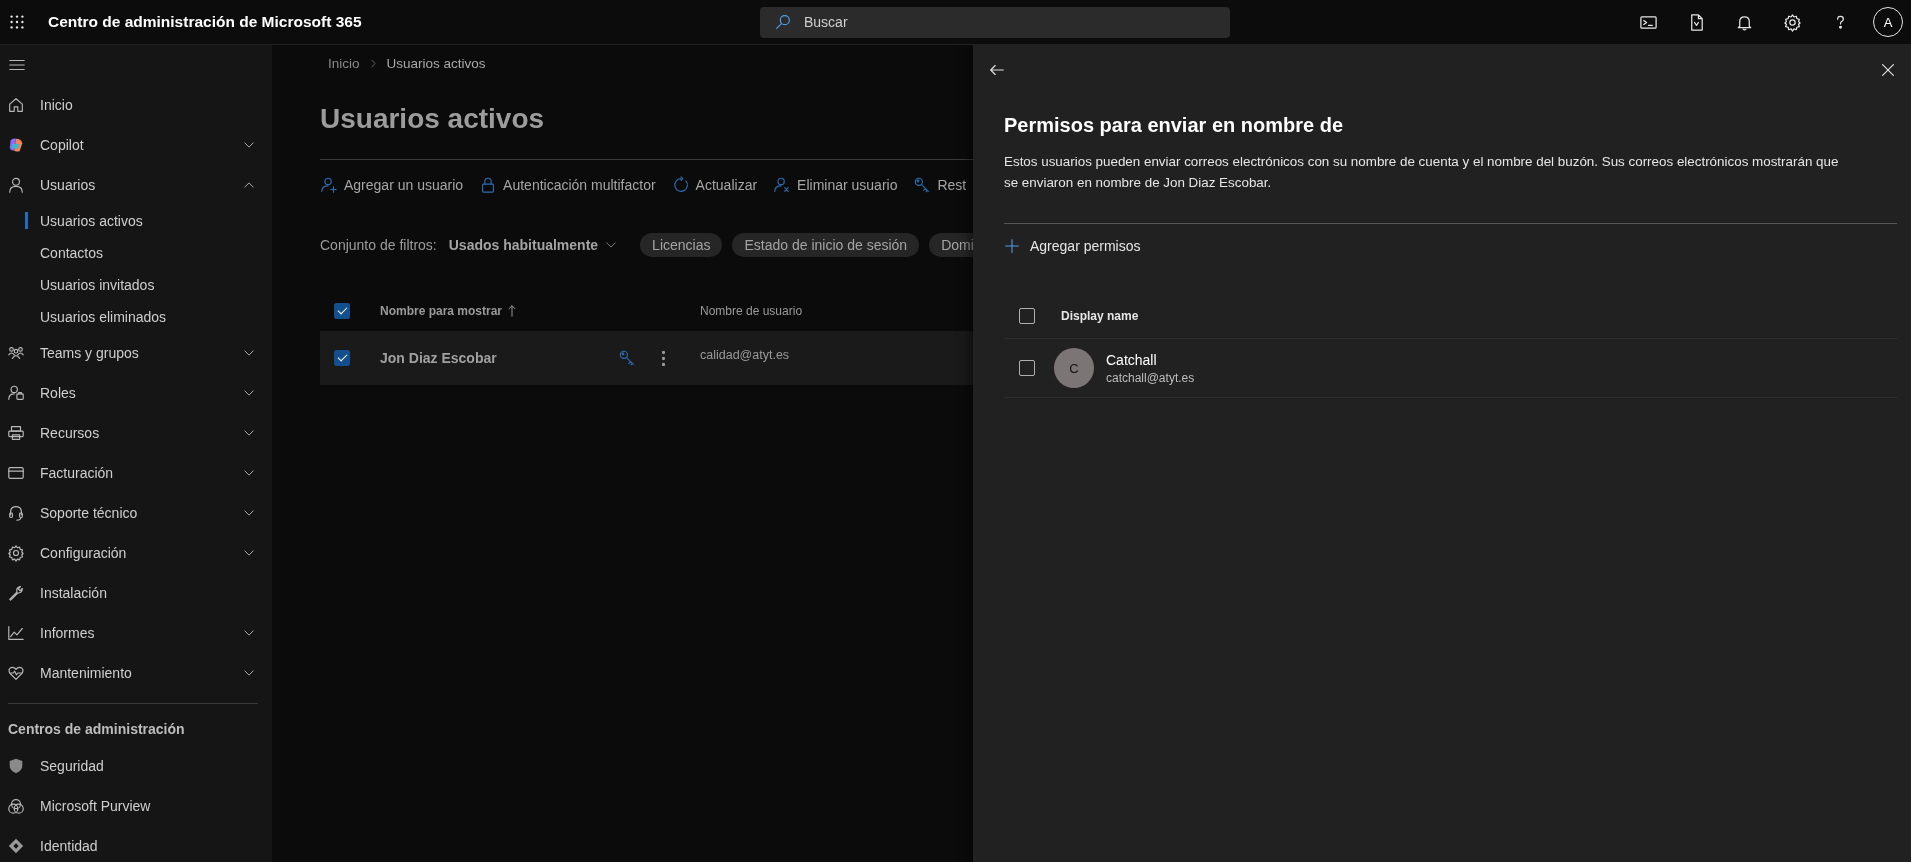 The image size is (1911, 862). Describe the element at coordinates (16, 846) in the screenshot. I see `diamond-icon` at that location.